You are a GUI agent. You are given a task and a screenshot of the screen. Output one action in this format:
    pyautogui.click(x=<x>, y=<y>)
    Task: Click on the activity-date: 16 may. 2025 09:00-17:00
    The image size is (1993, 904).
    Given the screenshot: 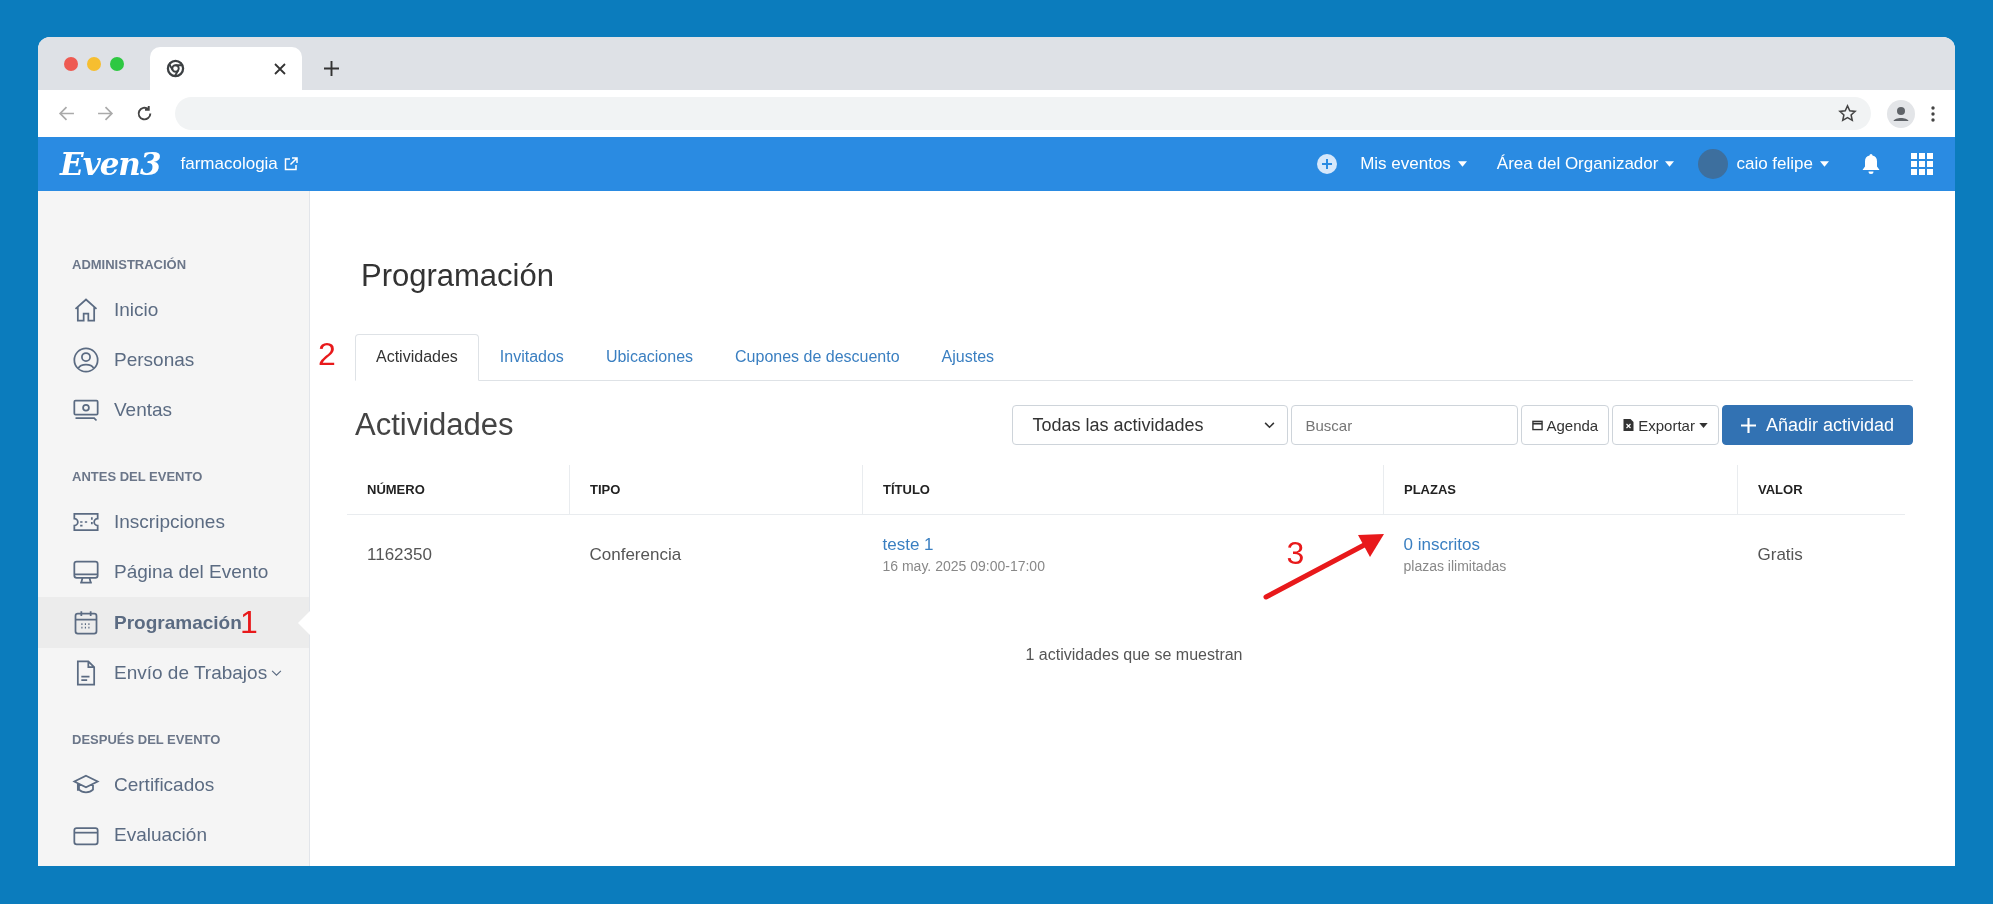 What is the action you would take?
    pyautogui.click(x=964, y=566)
    